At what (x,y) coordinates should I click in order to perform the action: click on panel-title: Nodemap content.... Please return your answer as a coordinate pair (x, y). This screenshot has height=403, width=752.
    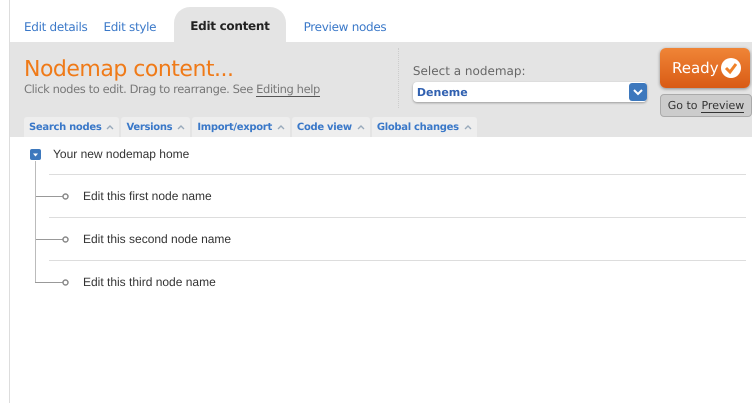
    Looking at the image, I should click on (129, 70).